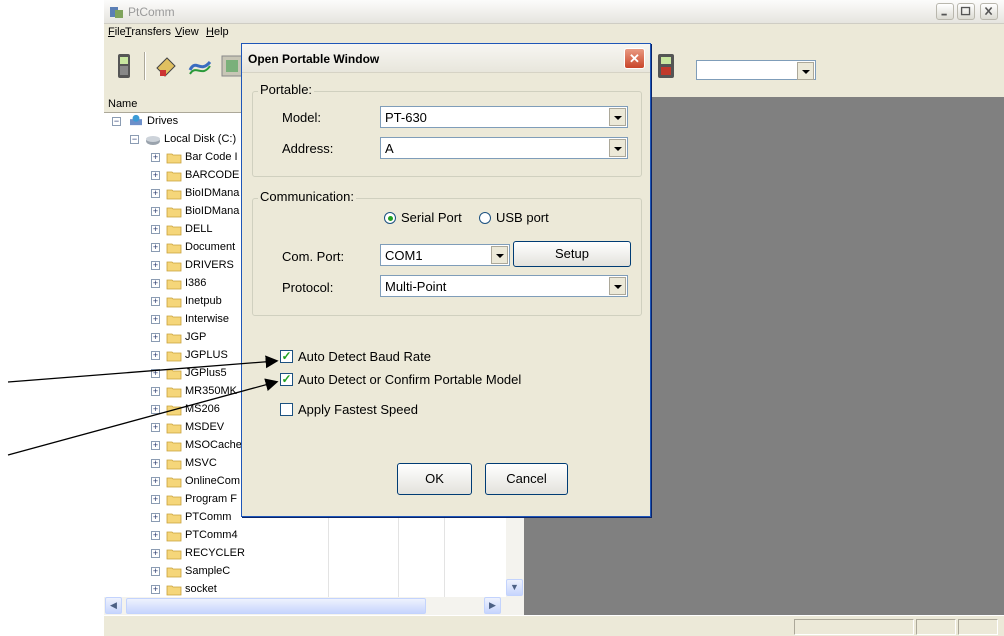 Image resolution: width=1004 pixels, height=636 pixels. I want to click on menu-transfers: Transfers, so click(148, 32).